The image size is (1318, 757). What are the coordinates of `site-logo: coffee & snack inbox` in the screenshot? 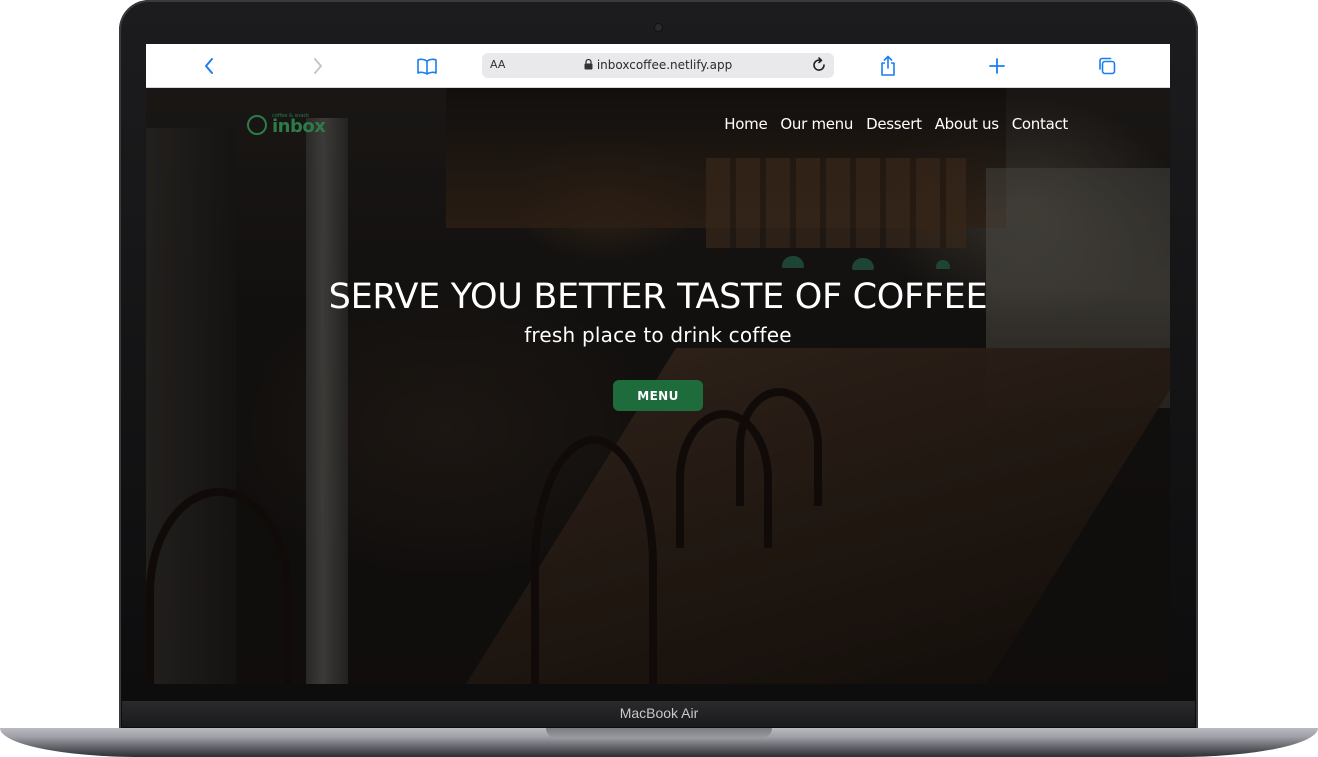 It's located at (286, 125).